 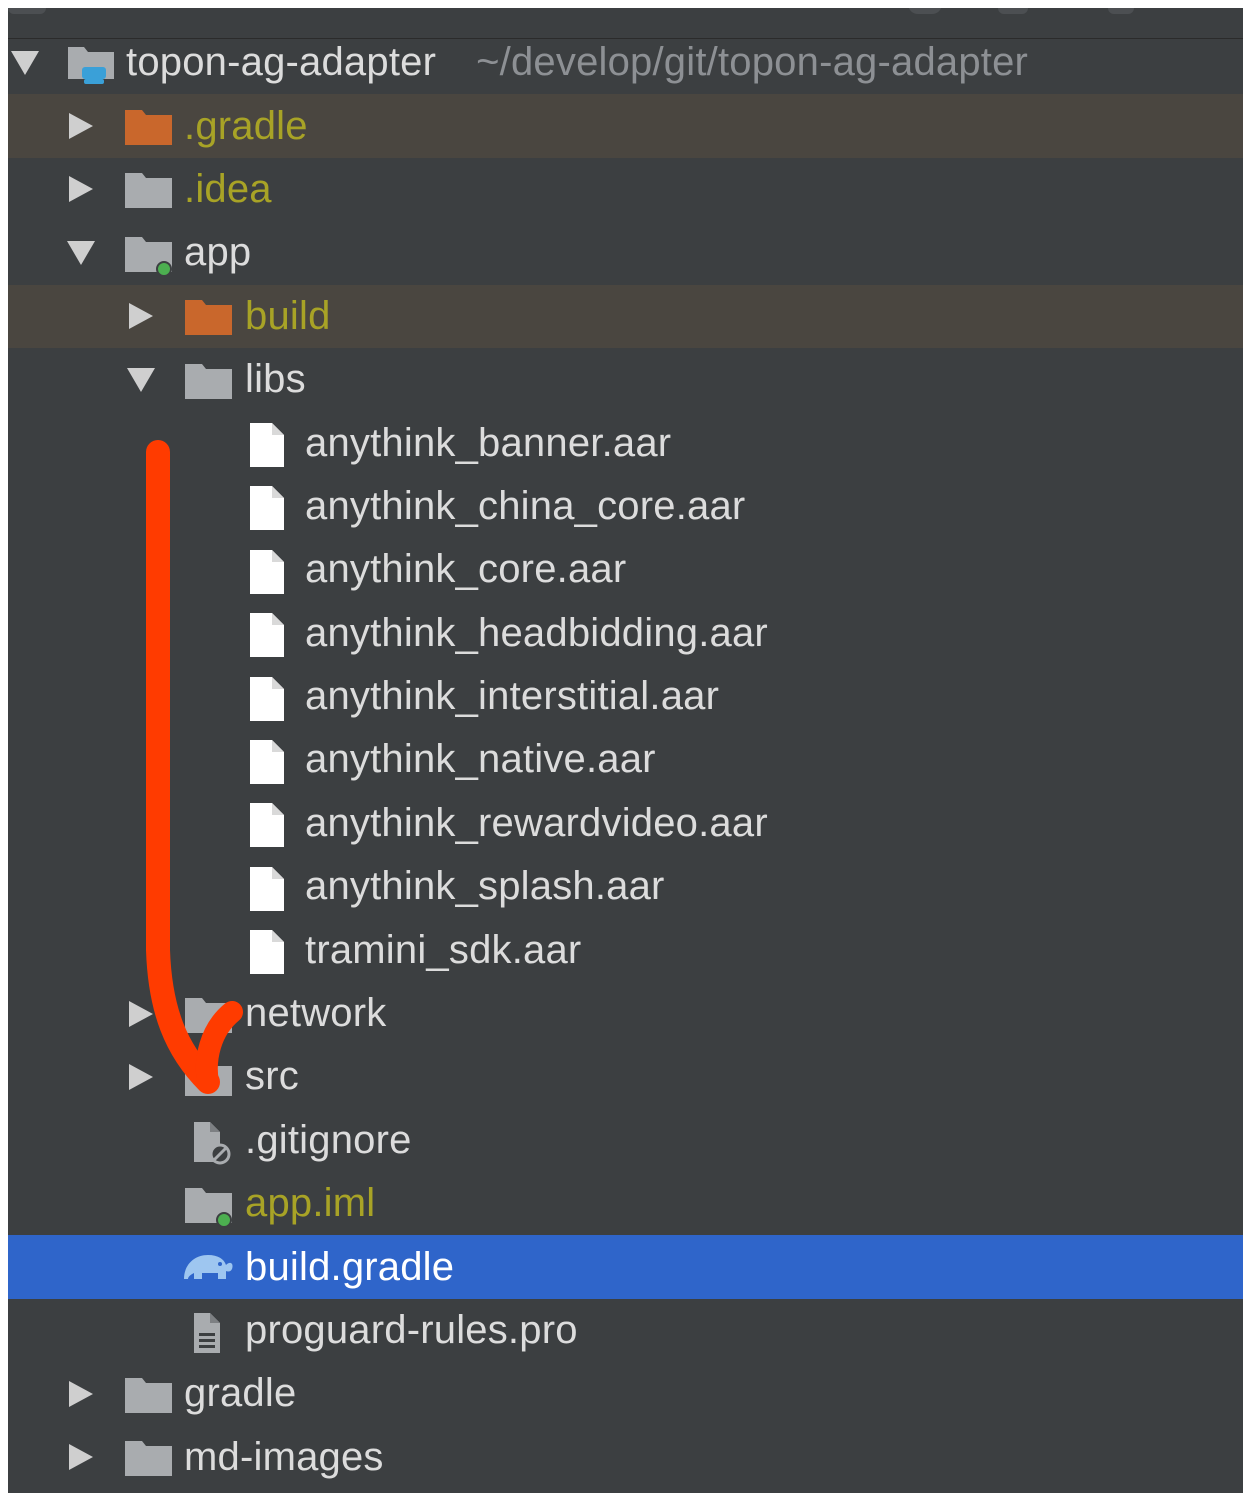 What do you see at coordinates (625, 126) in the screenshot?
I see `tree-item-gradle-dir: .gradle` at bounding box center [625, 126].